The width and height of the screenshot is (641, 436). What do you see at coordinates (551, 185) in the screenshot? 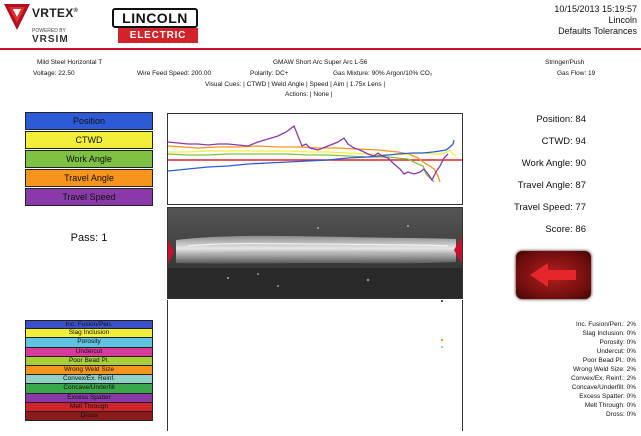
I see `travel-angle-score: Travel Angle: 87` at bounding box center [551, 185].